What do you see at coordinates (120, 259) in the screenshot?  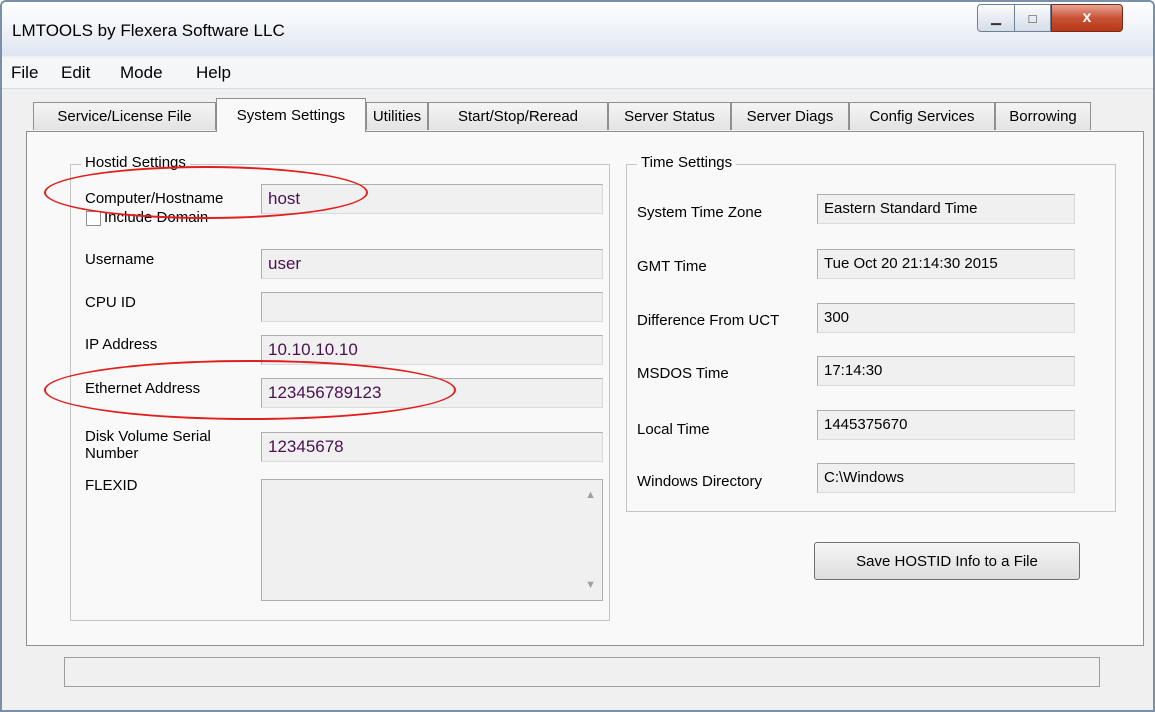 I see `username-label: Username` at bounding box center [120, 259].